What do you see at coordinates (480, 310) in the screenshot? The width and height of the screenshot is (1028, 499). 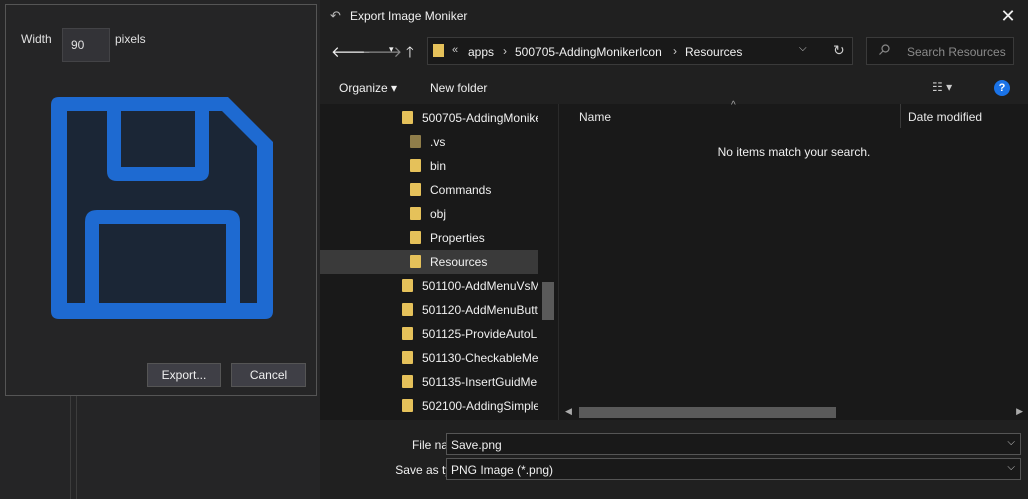 I see `tree-item-label: 501120-AddMenuButt` at bounding box center [480, 310].